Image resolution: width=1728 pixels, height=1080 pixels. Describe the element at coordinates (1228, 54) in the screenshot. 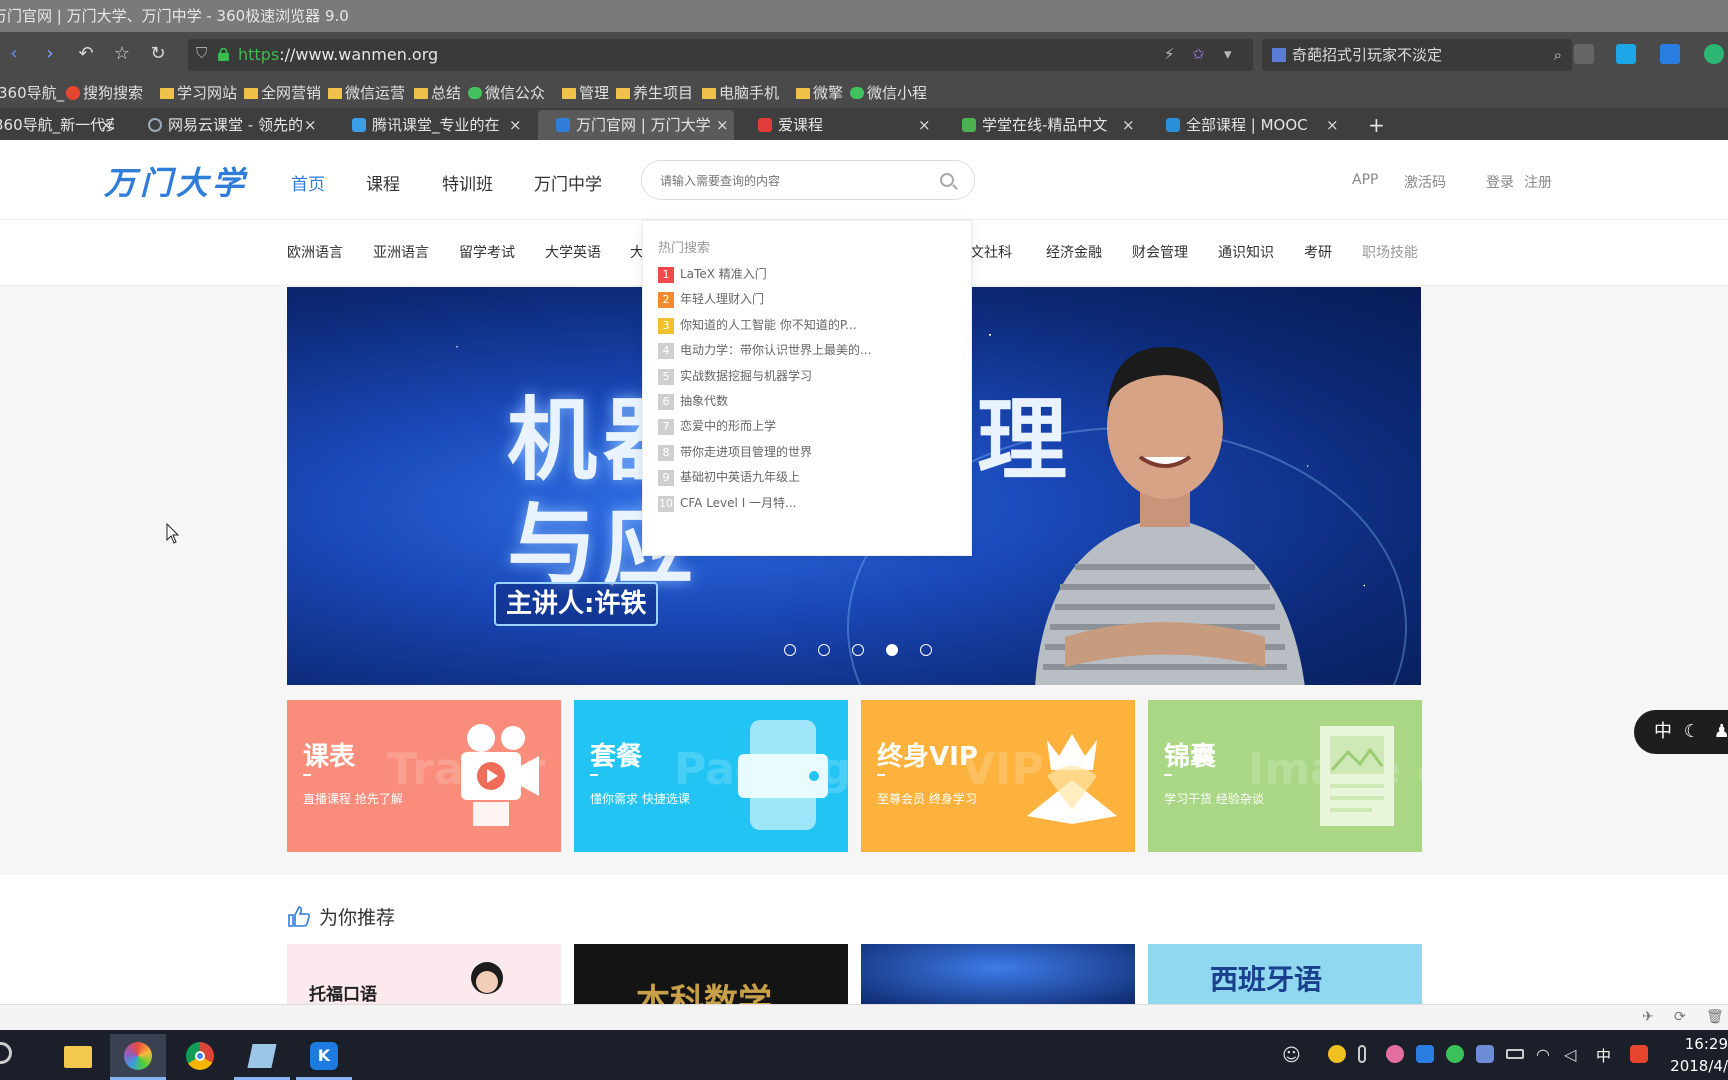

I see `chevron-down-icon: ▾` at that location.